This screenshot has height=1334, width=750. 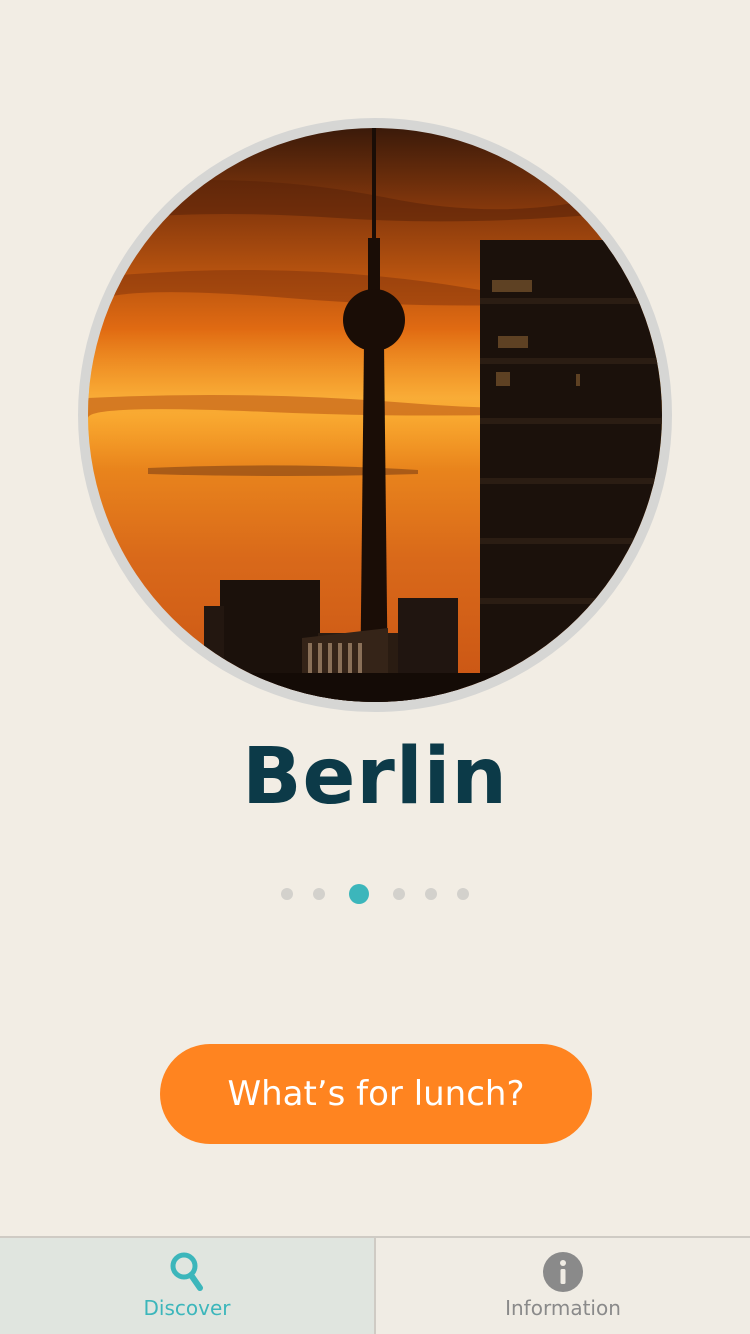 I want to click on search-icon, so click(x=187, y=1272).